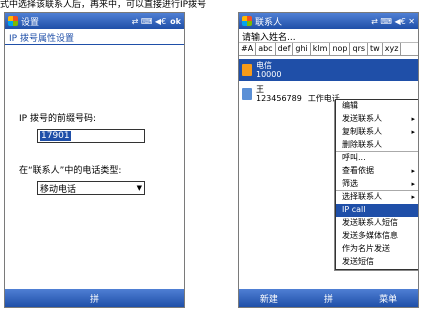 This screenshot has height=309, width=423. What do you see at coordinates (362, 196) in the screenshot?
I see `menu-item-label: 选择联系人` at bounding box center [362, 196].